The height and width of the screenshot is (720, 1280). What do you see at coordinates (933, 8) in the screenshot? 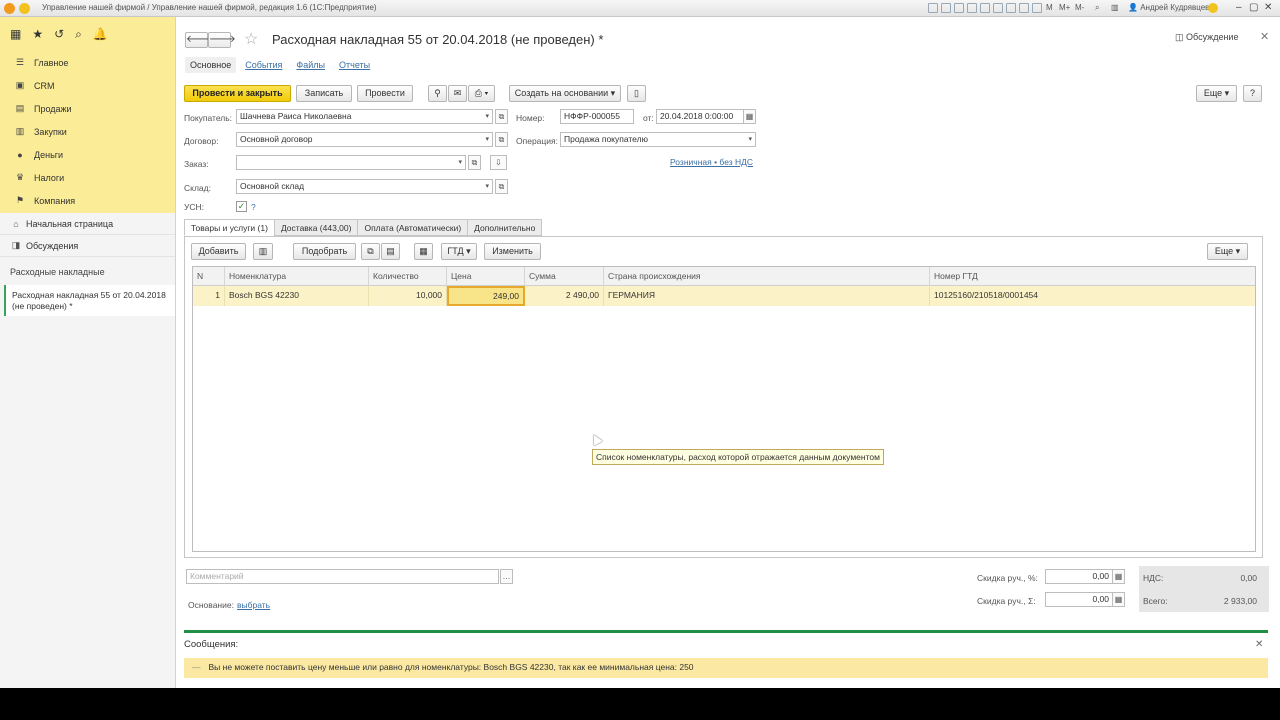
I see `doc-icon` at bounding box center [933, 8].